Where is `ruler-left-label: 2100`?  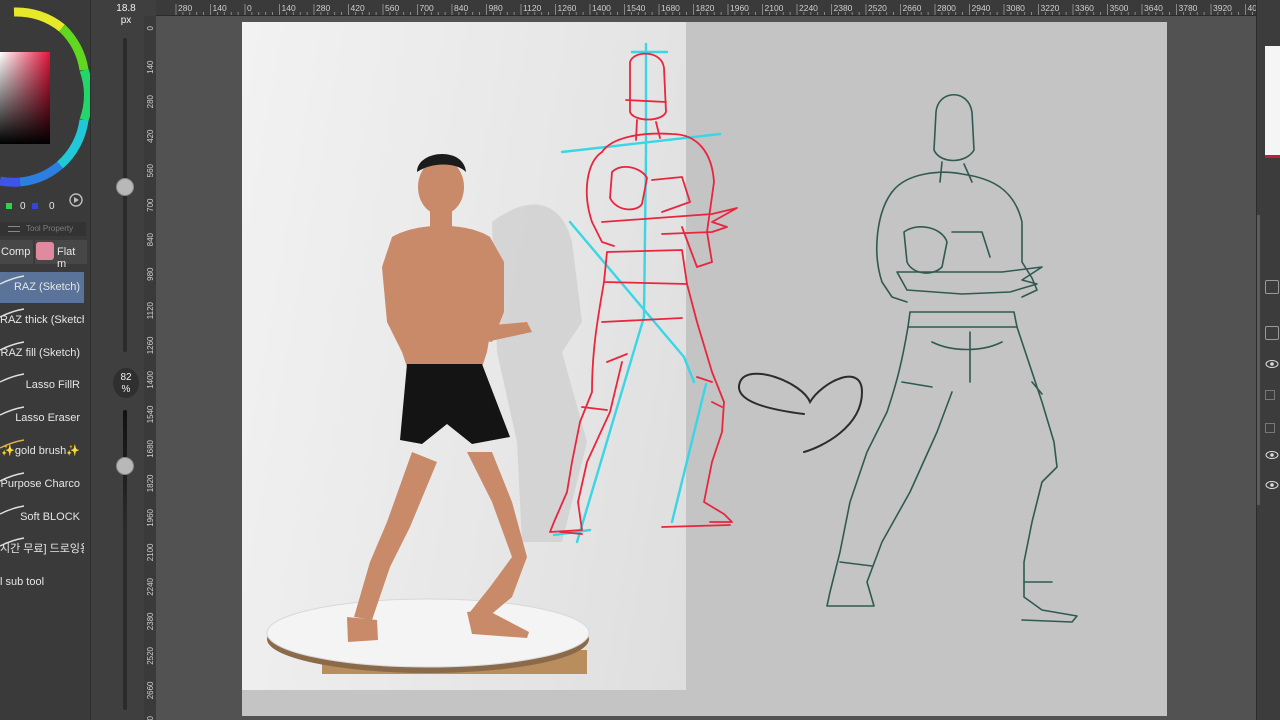
ruler-left-label: 2100 is located at coordinates (150, 552).